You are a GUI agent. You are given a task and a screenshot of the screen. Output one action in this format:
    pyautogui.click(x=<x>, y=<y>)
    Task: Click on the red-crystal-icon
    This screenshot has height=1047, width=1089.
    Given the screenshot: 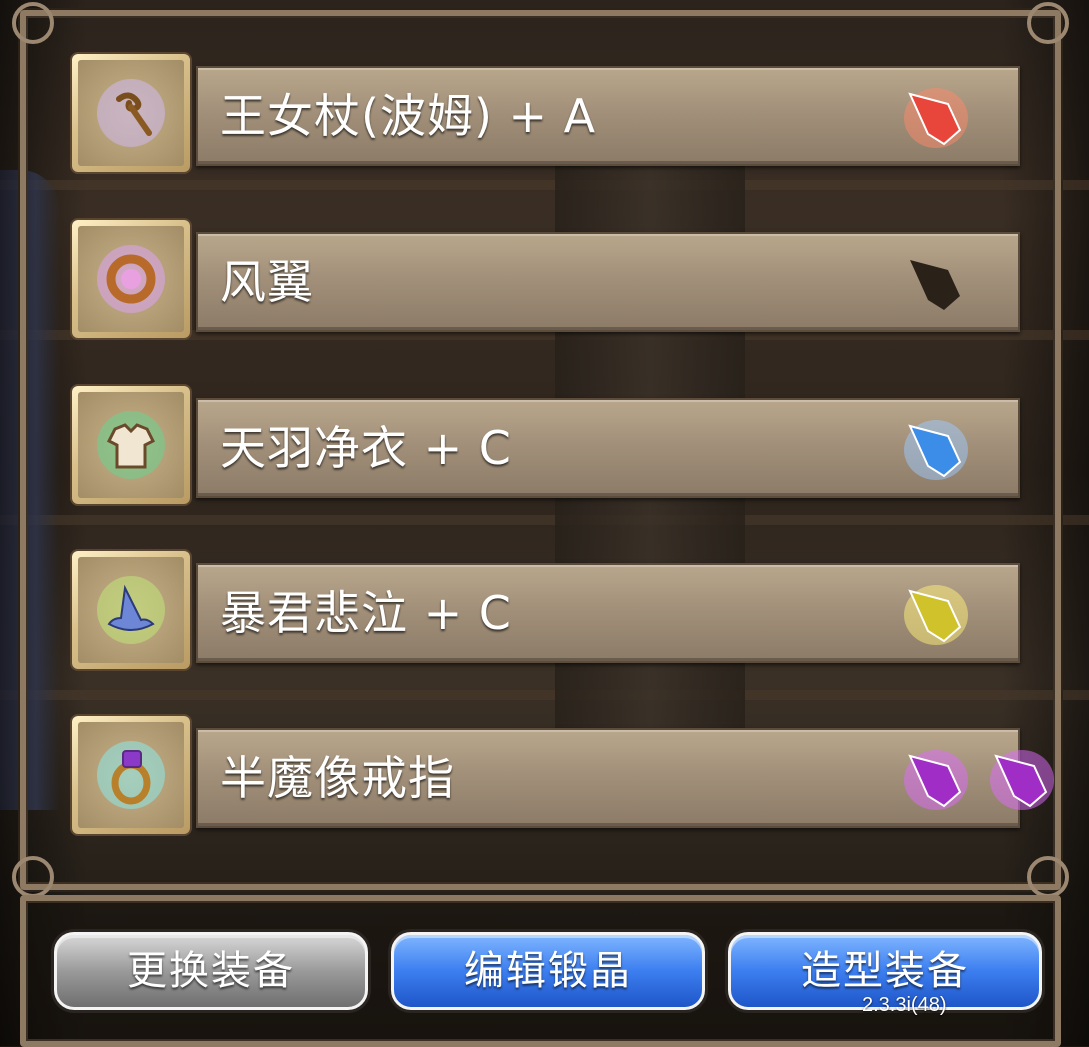 What is the action you would take?
    pyautogui.click(x=934, y=116)
    